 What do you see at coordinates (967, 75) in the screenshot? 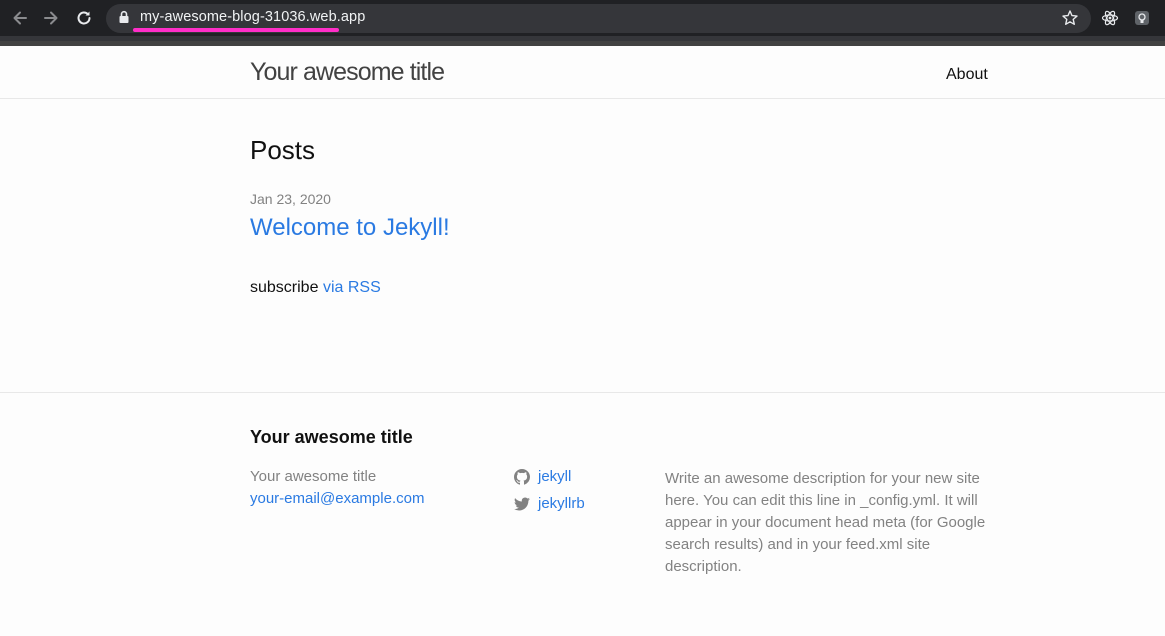
I see `nav-about-link: About` at bounding box center [967, 75].